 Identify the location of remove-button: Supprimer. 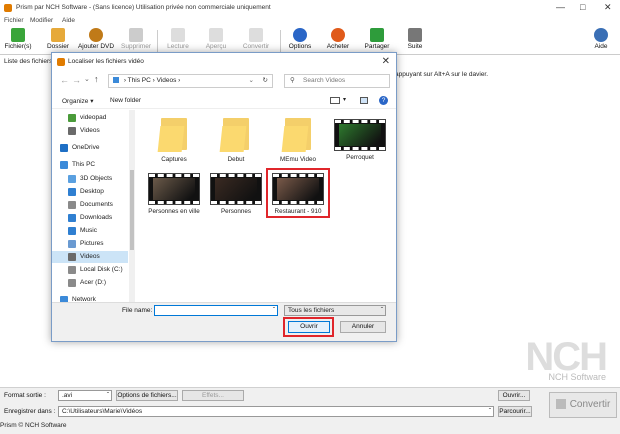
(136, 41).